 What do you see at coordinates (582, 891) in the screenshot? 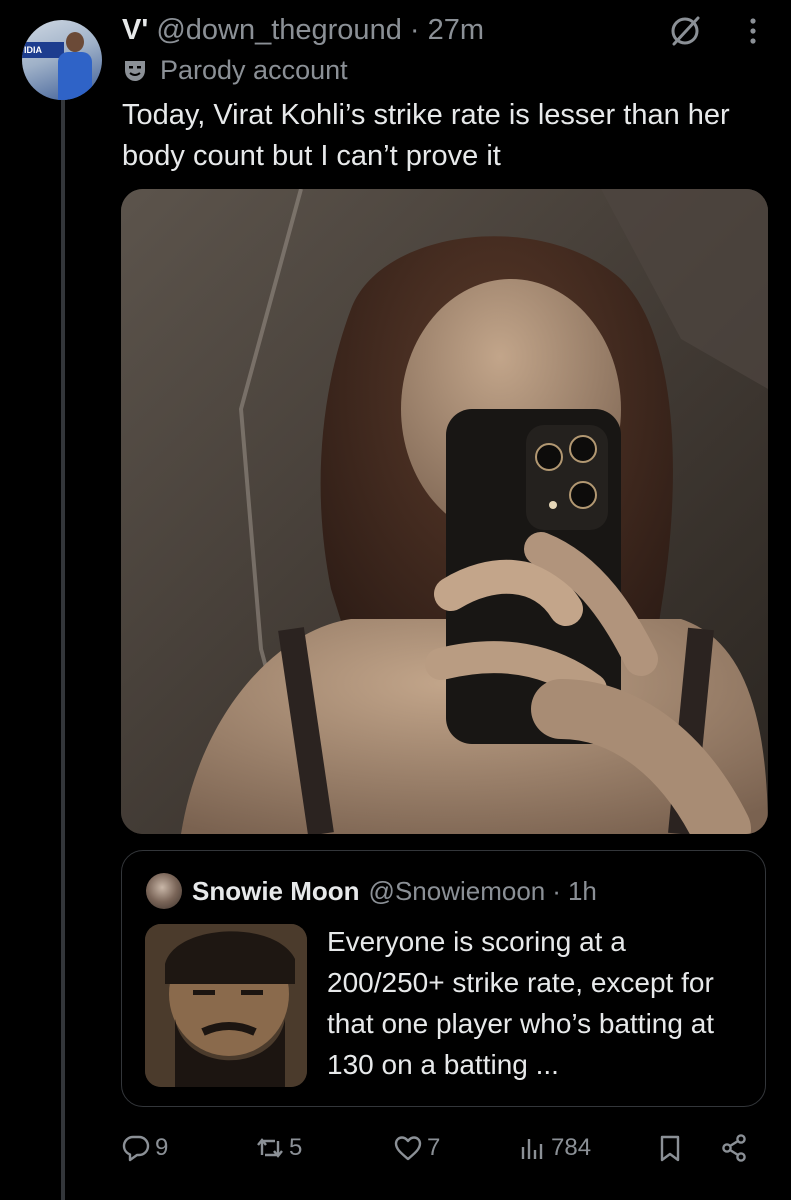
I see `quoted-tweet-timestamp: 1h` at bounding box center [582, 891].